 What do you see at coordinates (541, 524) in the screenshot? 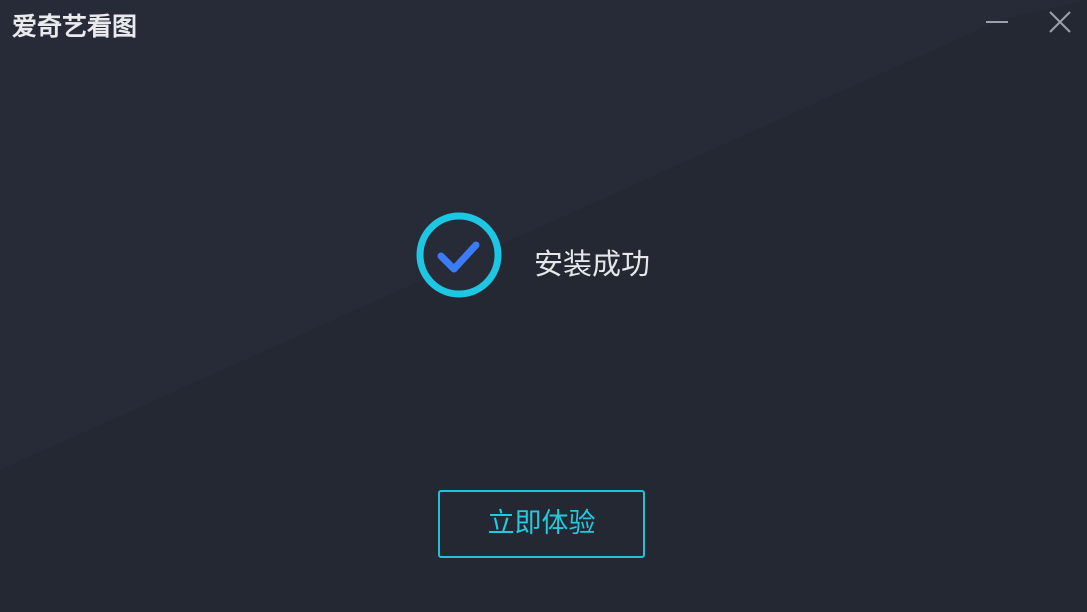
I see `try-now-button: 立即体验` at bounding box center [541, 524].